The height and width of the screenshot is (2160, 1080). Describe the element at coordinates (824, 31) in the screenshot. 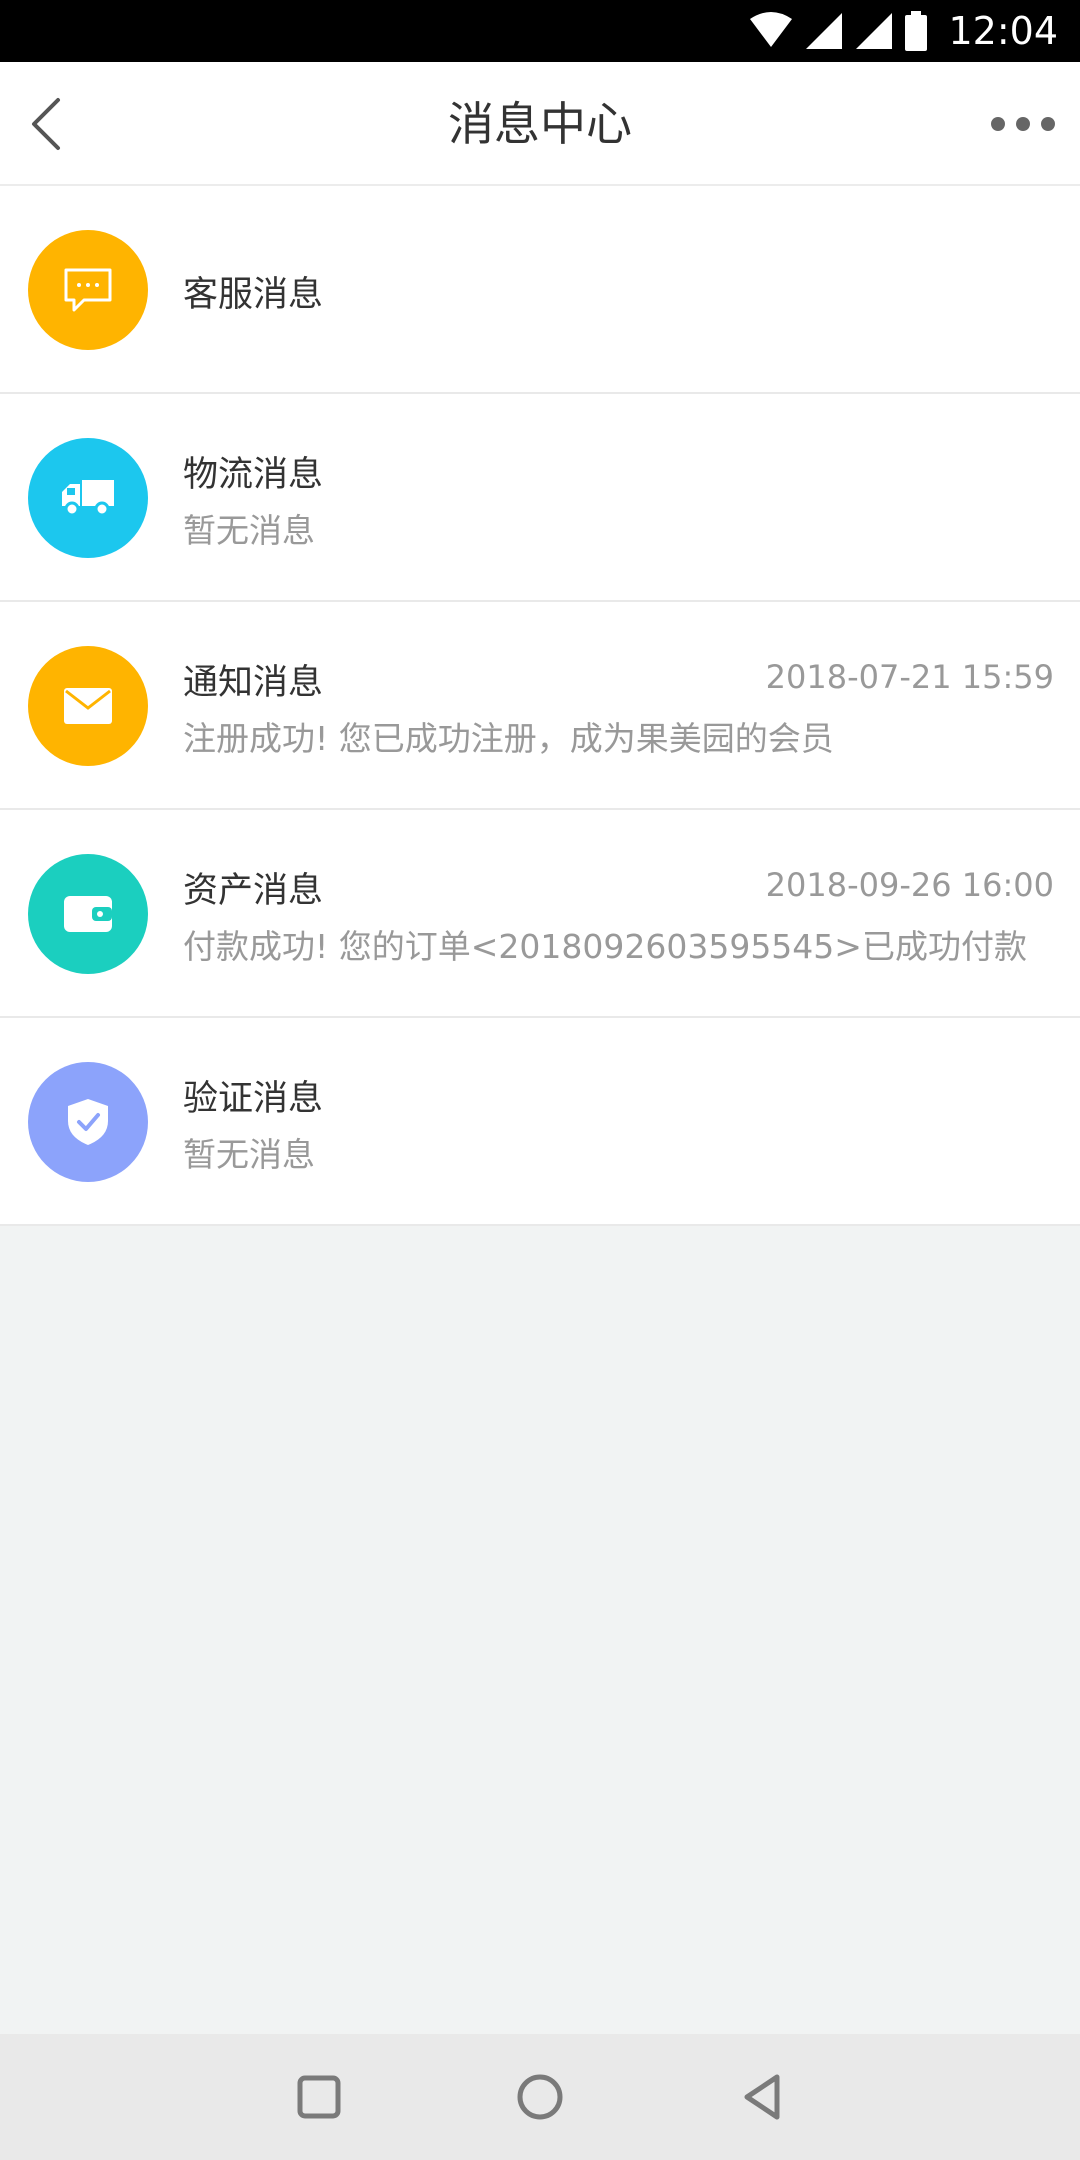

I see `signal-icon` at that location.